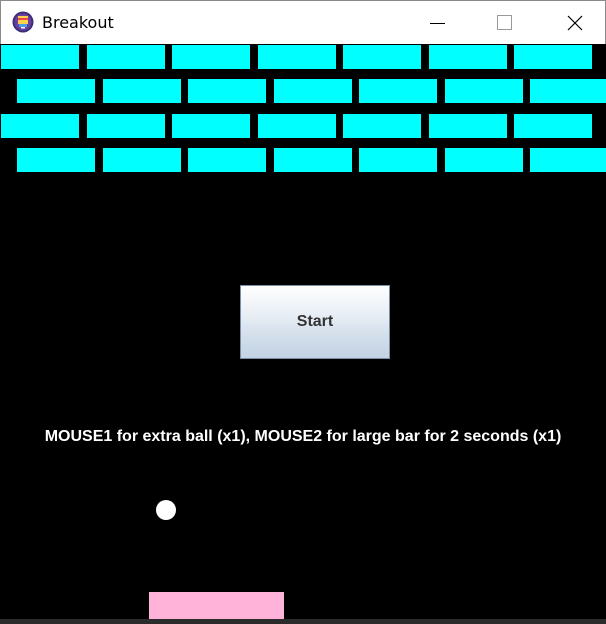  I want to click on maximize-button, so click(505, 23).